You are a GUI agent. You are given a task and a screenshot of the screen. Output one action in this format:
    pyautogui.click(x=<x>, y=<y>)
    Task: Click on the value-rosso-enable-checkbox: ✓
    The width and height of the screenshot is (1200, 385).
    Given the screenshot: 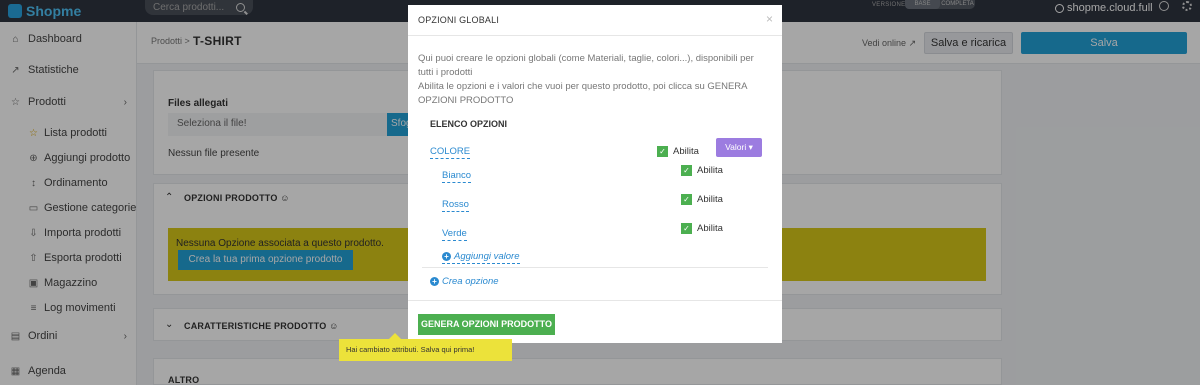 What is the action you would take?
    pyautogui.click(x=686, y=199)
    